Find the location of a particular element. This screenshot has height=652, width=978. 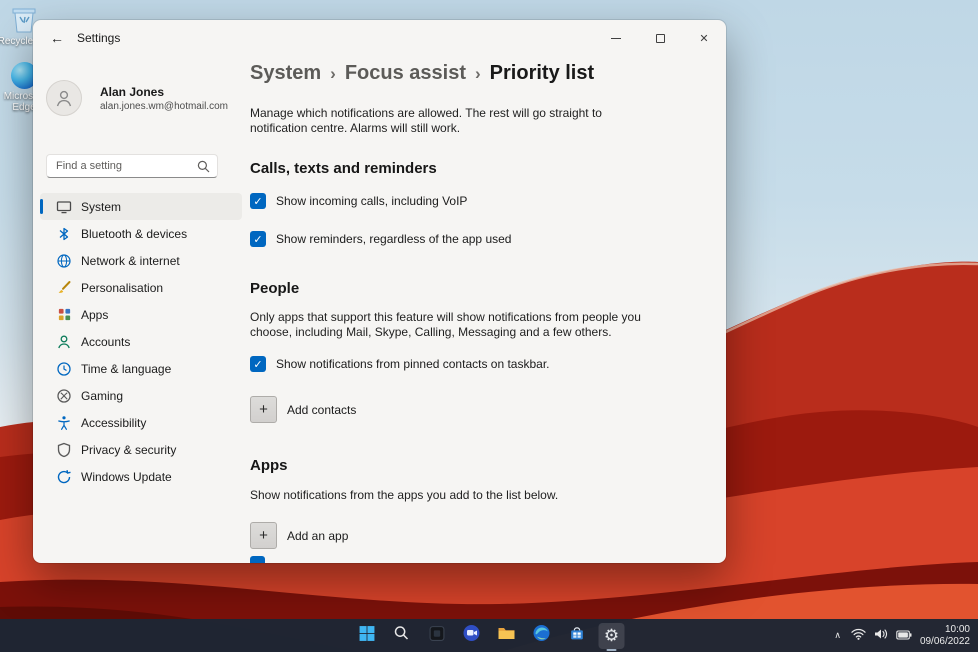

wifi-icon is located at coordinates (858, 636).